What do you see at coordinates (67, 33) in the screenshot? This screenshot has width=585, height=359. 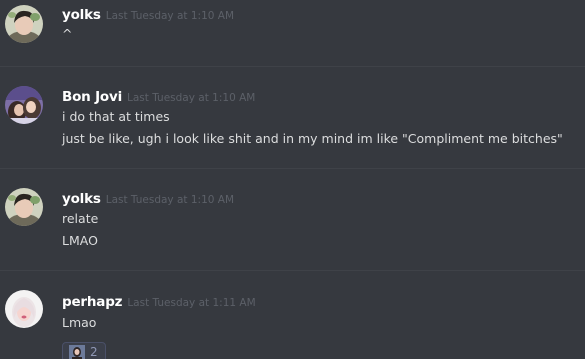 I see `message-text: ^` at bounding box center [67, 33].